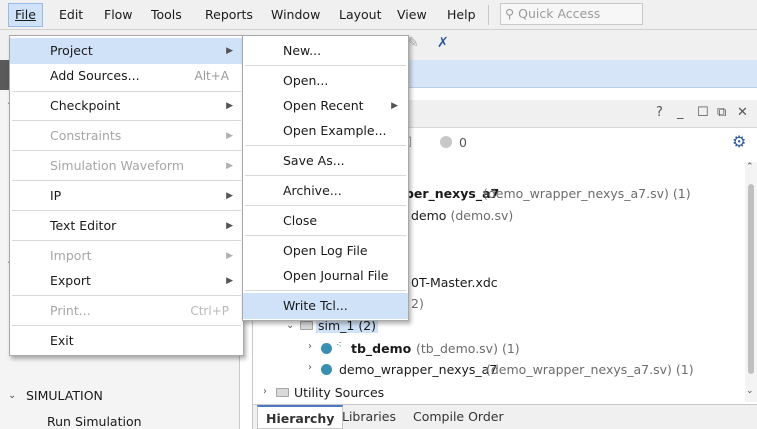  I want to click on tab-libraries: Libraries, so click(369, 416).